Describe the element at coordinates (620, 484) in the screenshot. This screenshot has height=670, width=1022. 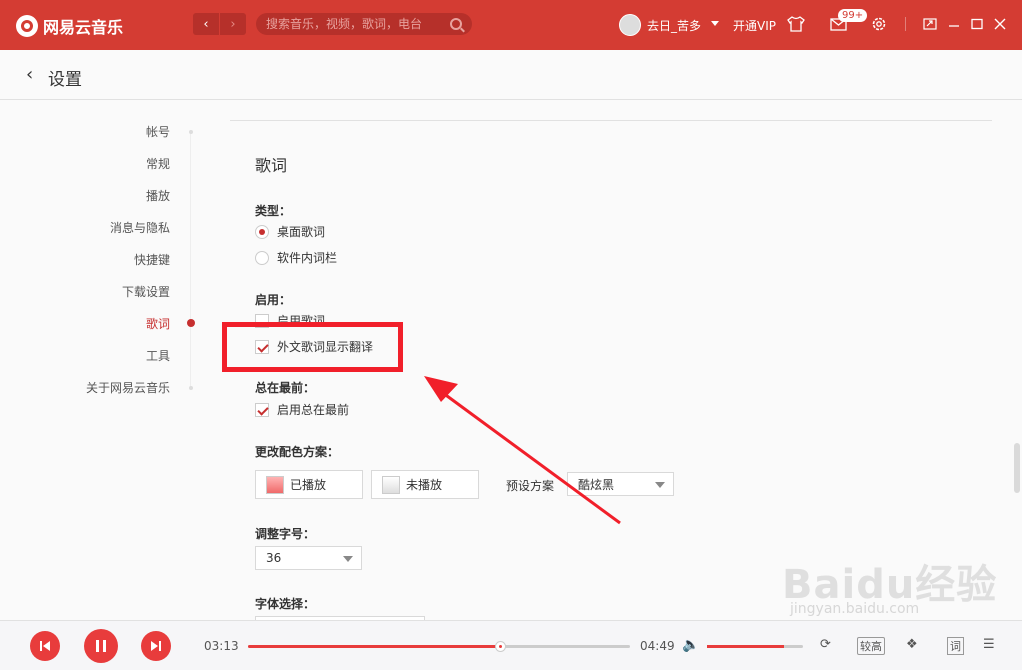
I see `preset-select: 酷炫黑` at that location.